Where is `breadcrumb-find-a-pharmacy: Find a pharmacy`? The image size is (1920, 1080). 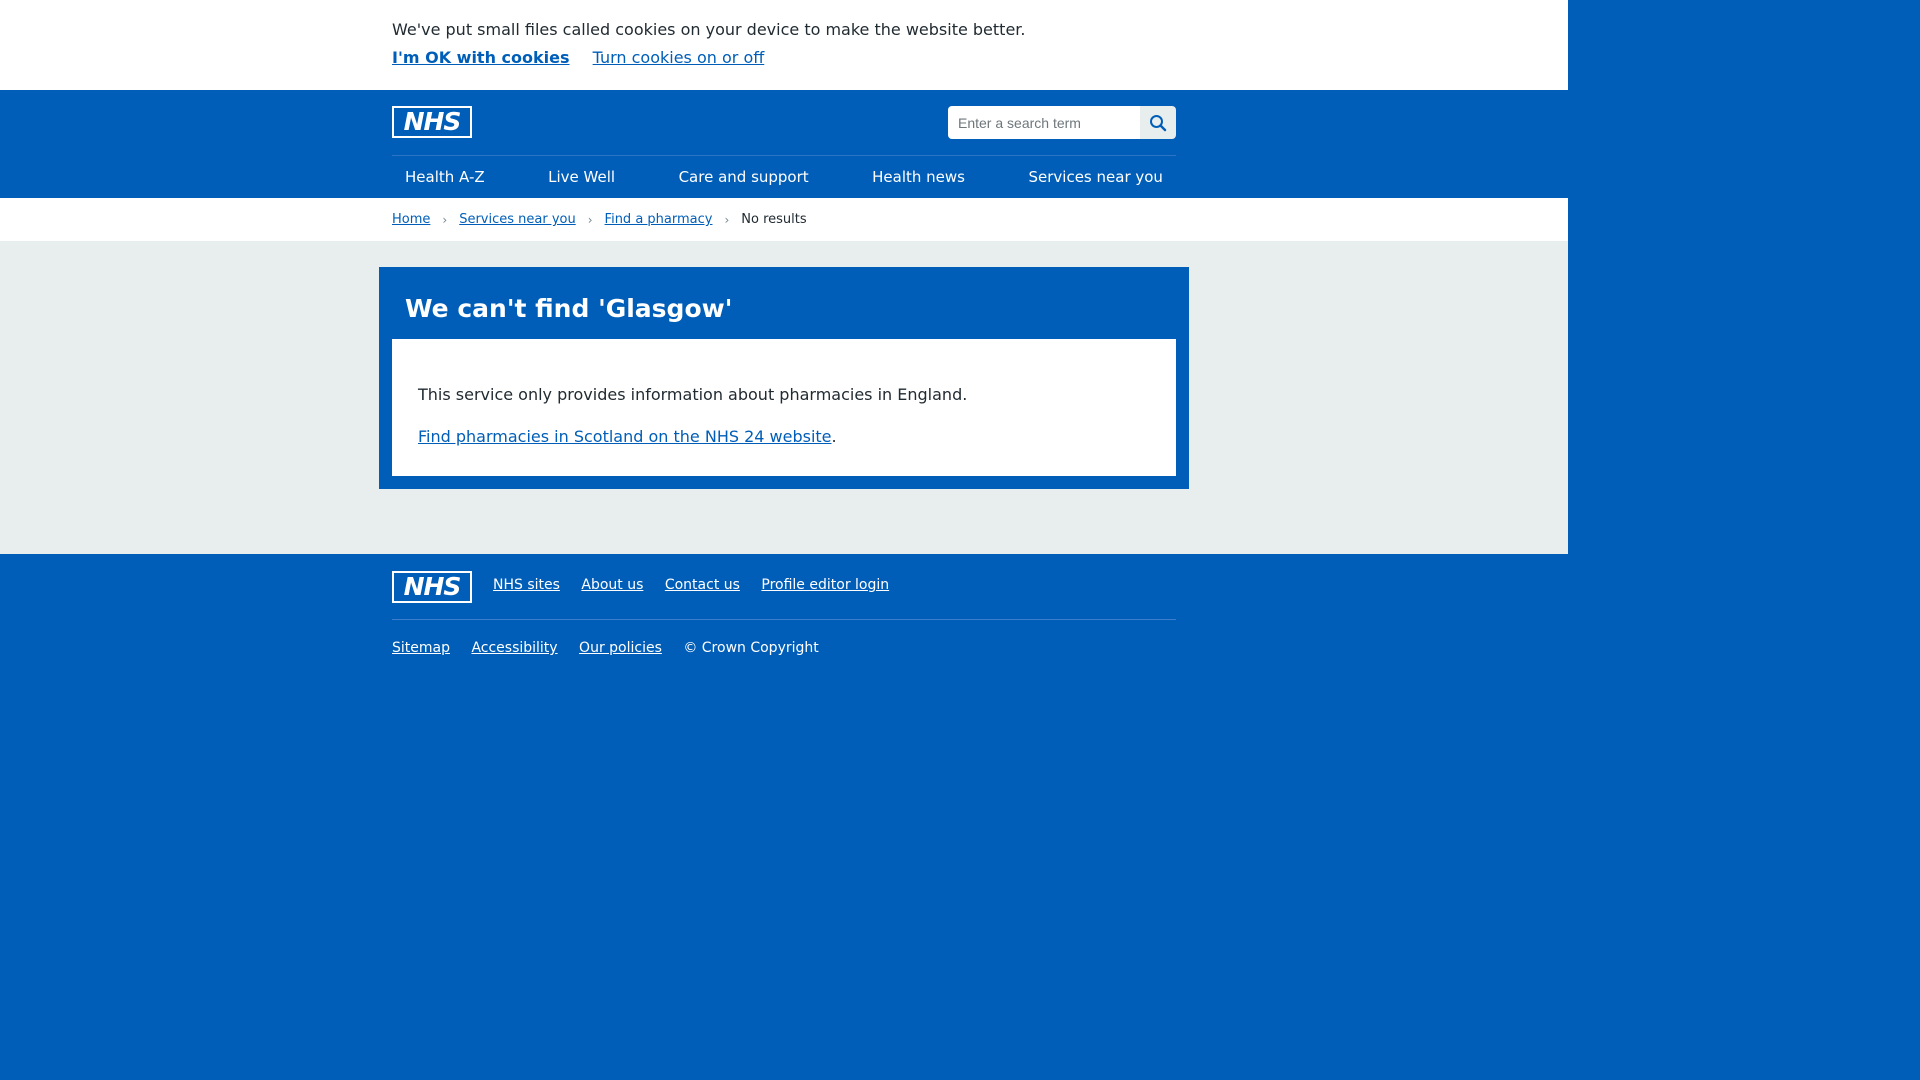
breadcrumb-find-a-pharmacy: Find a pharmacy is located at coordinates (659, 219).